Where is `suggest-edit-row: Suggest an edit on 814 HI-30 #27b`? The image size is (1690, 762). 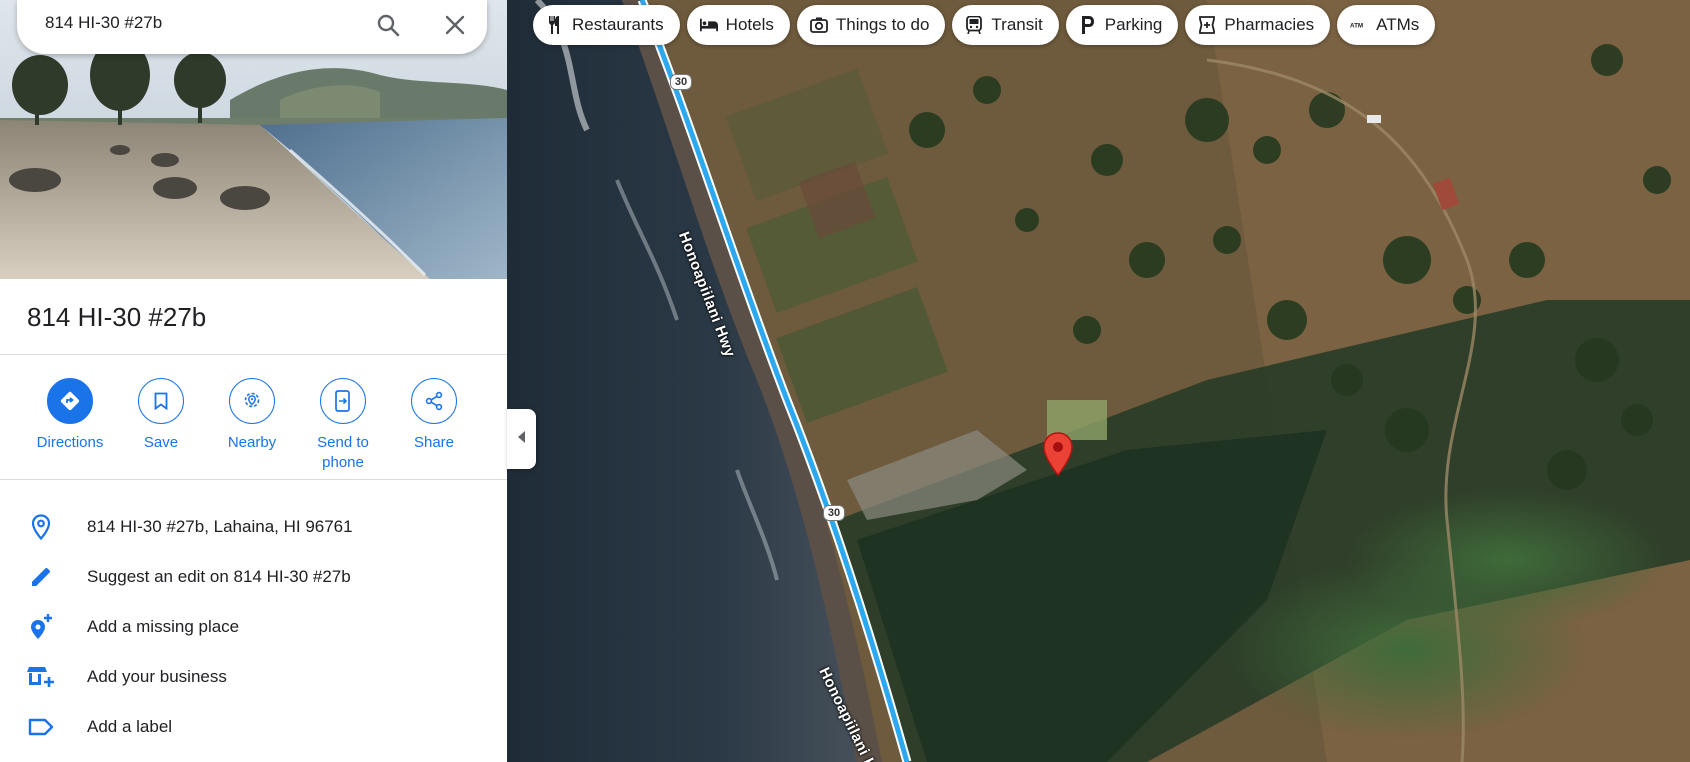
suggest-edit-row: Suggest an edit on 814 HI-30 #27b is located at coordinates (253, 576).